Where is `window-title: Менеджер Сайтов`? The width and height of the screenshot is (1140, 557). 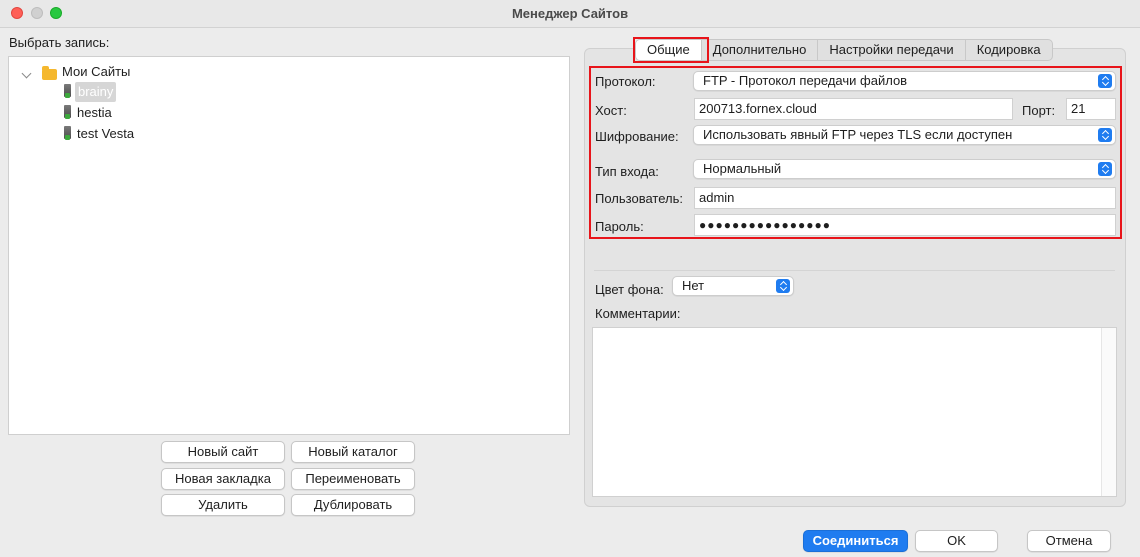 window-title: Менеджер Сайтов is located at coordinates (570, 13).